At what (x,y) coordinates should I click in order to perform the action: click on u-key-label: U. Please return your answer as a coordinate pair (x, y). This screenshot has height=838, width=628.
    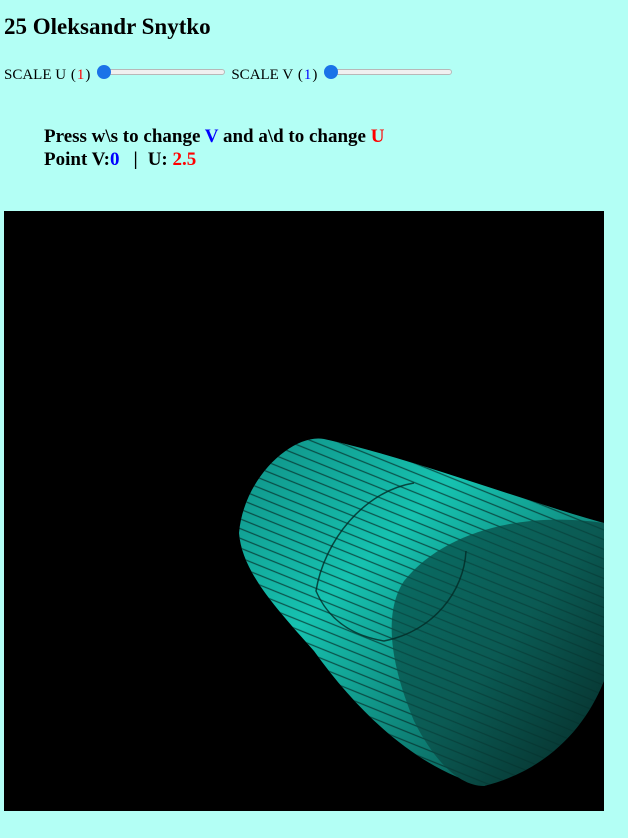
    Looking at the image, I should click on (377, 136).